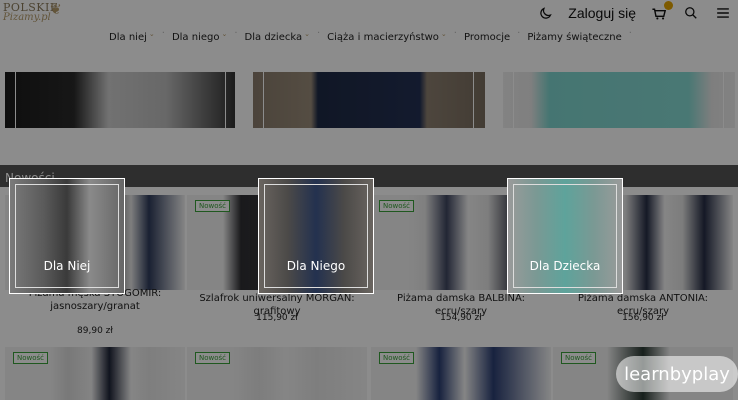 This screenshot has width=738, height=400. What do you see at coordinates (602, 13) in the screenshot?
I see `login-link: Zaloguj się` at bounding box center [602, 13].